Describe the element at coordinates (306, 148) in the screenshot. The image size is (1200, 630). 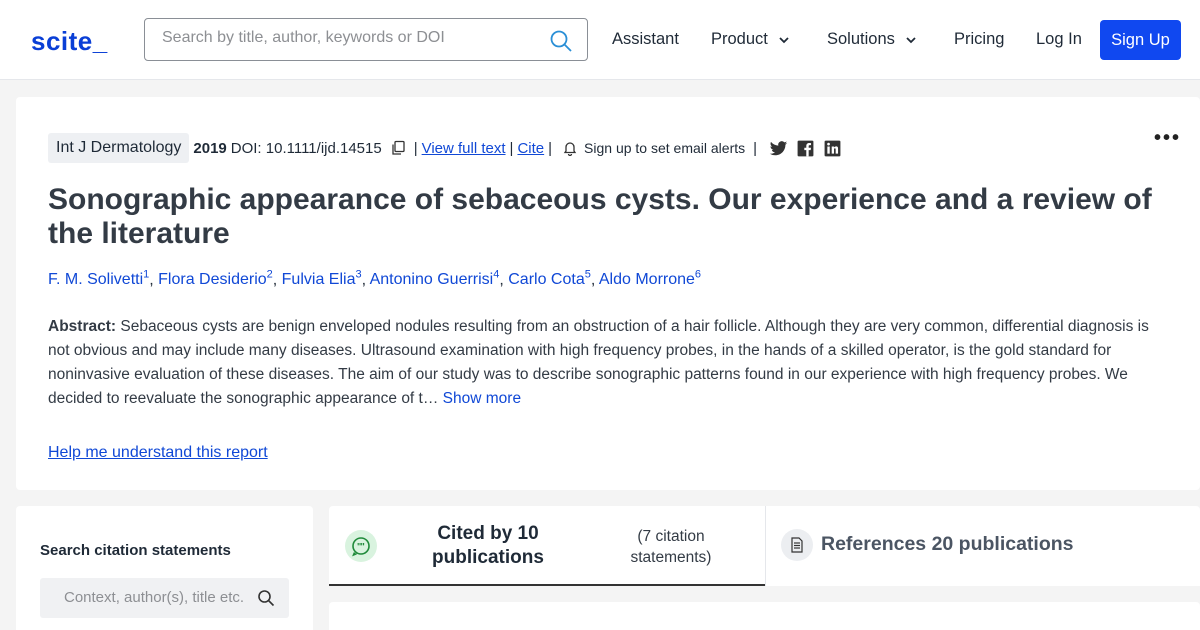
I see `paper-doi: DOI: 10.1111/ijd.14515` at that location.